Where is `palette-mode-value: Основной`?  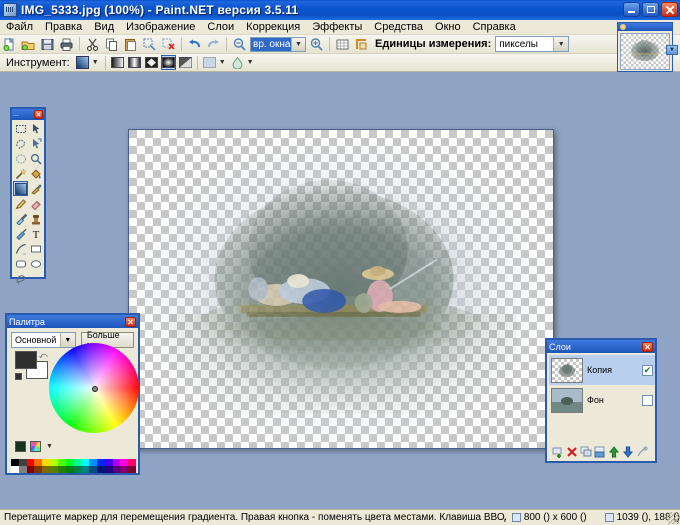 palette-mode-value: Основной is located at coordinates (36, 340).